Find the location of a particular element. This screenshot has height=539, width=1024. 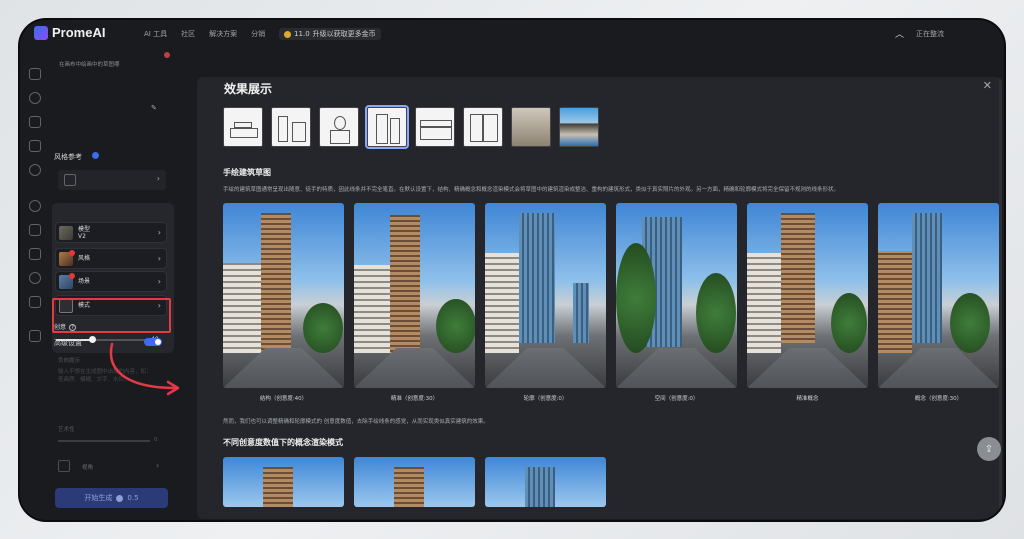

generate-button: 开始生成 0.5 is located at coordinates (111, 498).